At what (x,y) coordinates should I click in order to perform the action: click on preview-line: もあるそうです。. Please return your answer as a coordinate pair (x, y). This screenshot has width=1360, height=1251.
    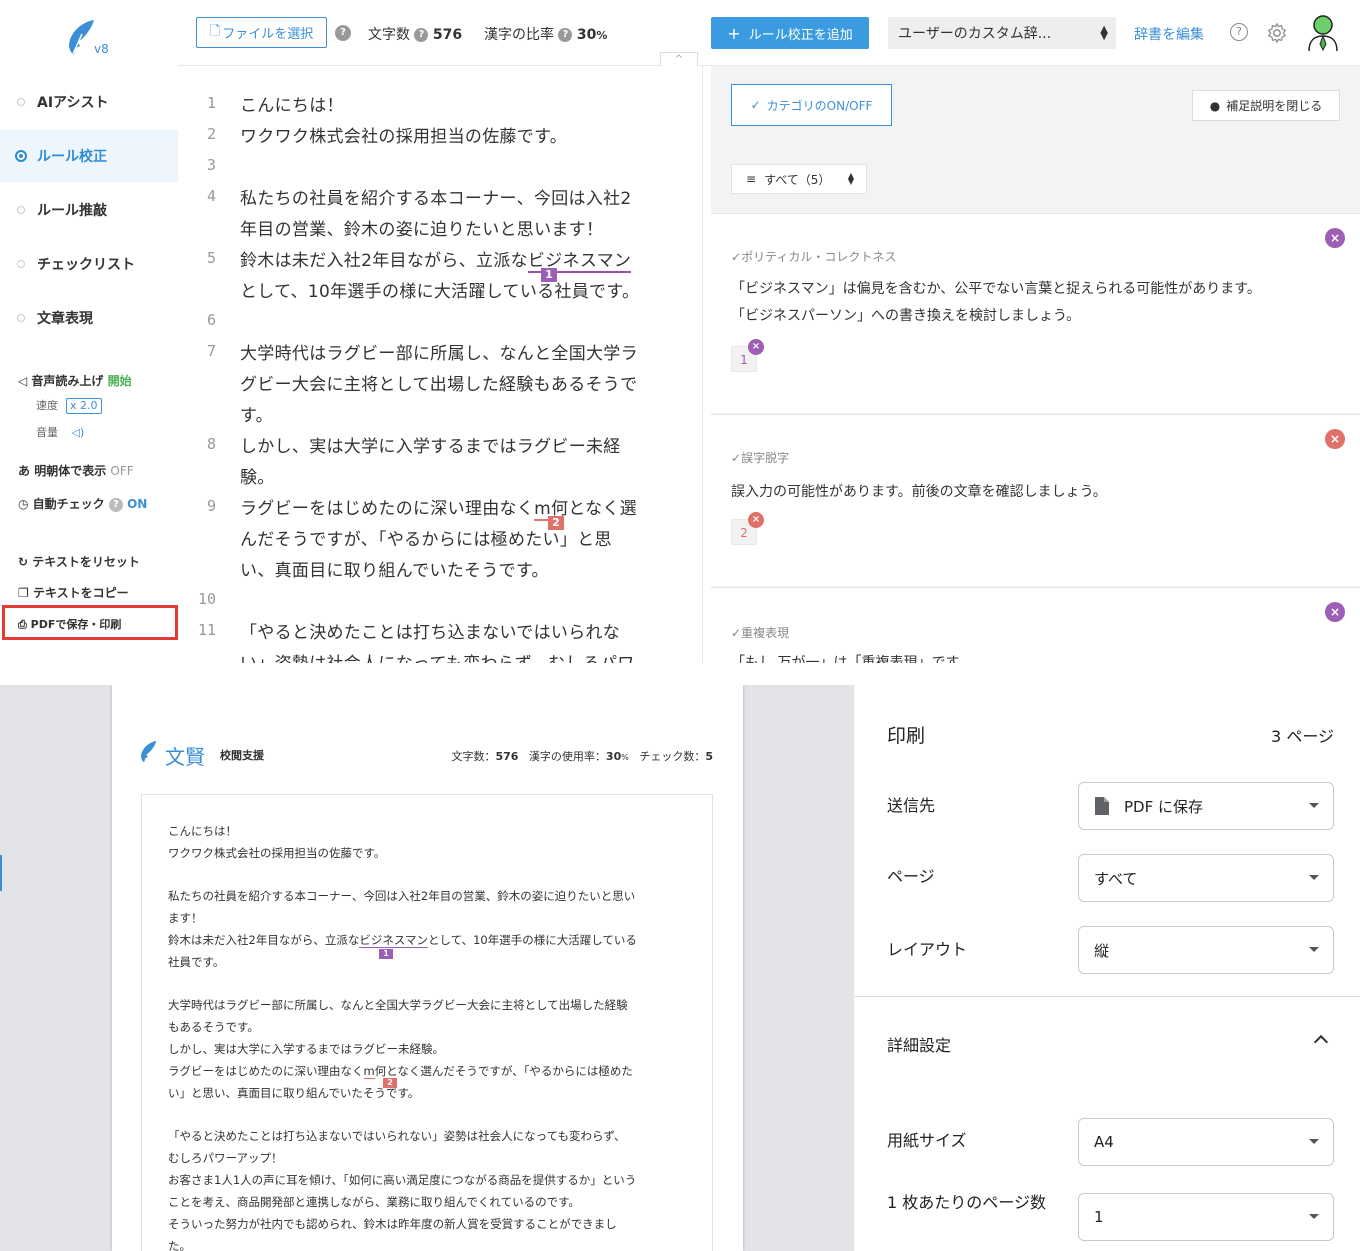
    Looking at the image, I should click on (213, 1027).